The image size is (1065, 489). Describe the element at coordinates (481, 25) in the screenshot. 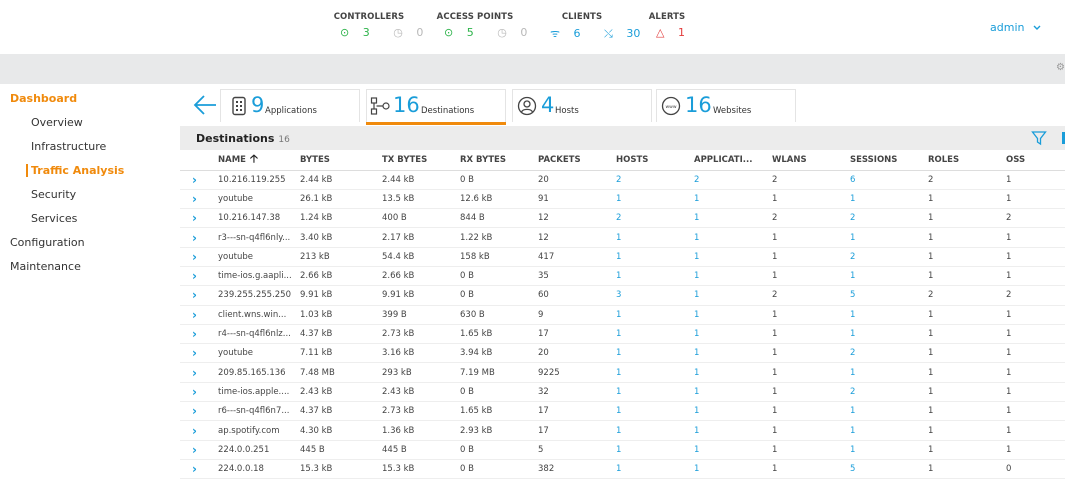

I see `access-points-stat: ACCESS POINTS ⊙ 5 ◷ 0` at that location.